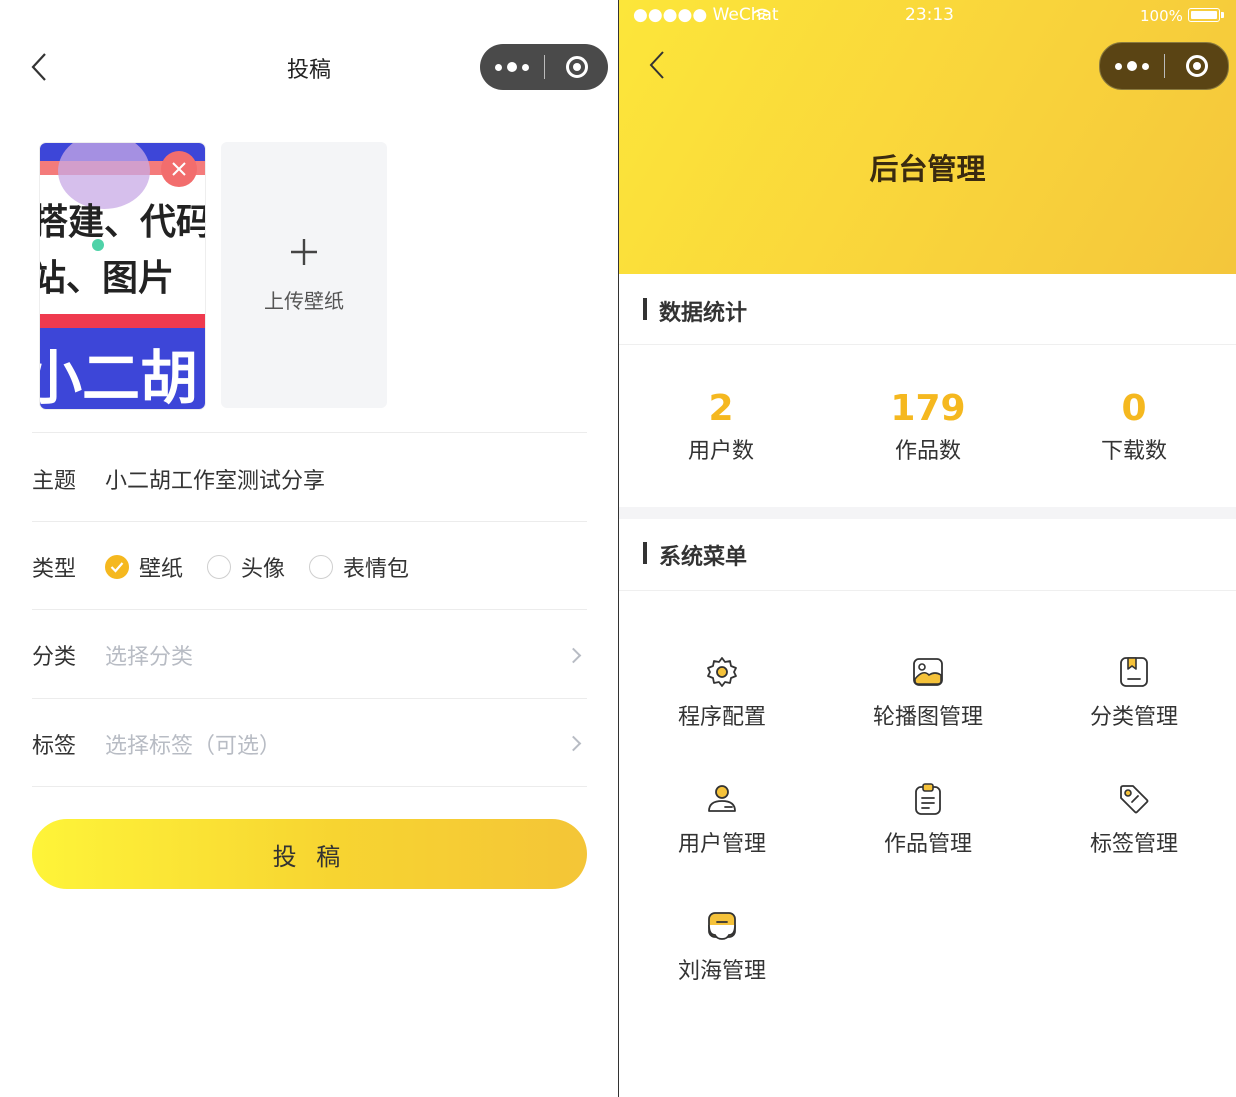 The width and height of the screenshot is (1236, 1097). Describe the element at coordinates (304, 275) in the screenshot. I see `upload-wallpaper-button: 上传壁纸` at that location.